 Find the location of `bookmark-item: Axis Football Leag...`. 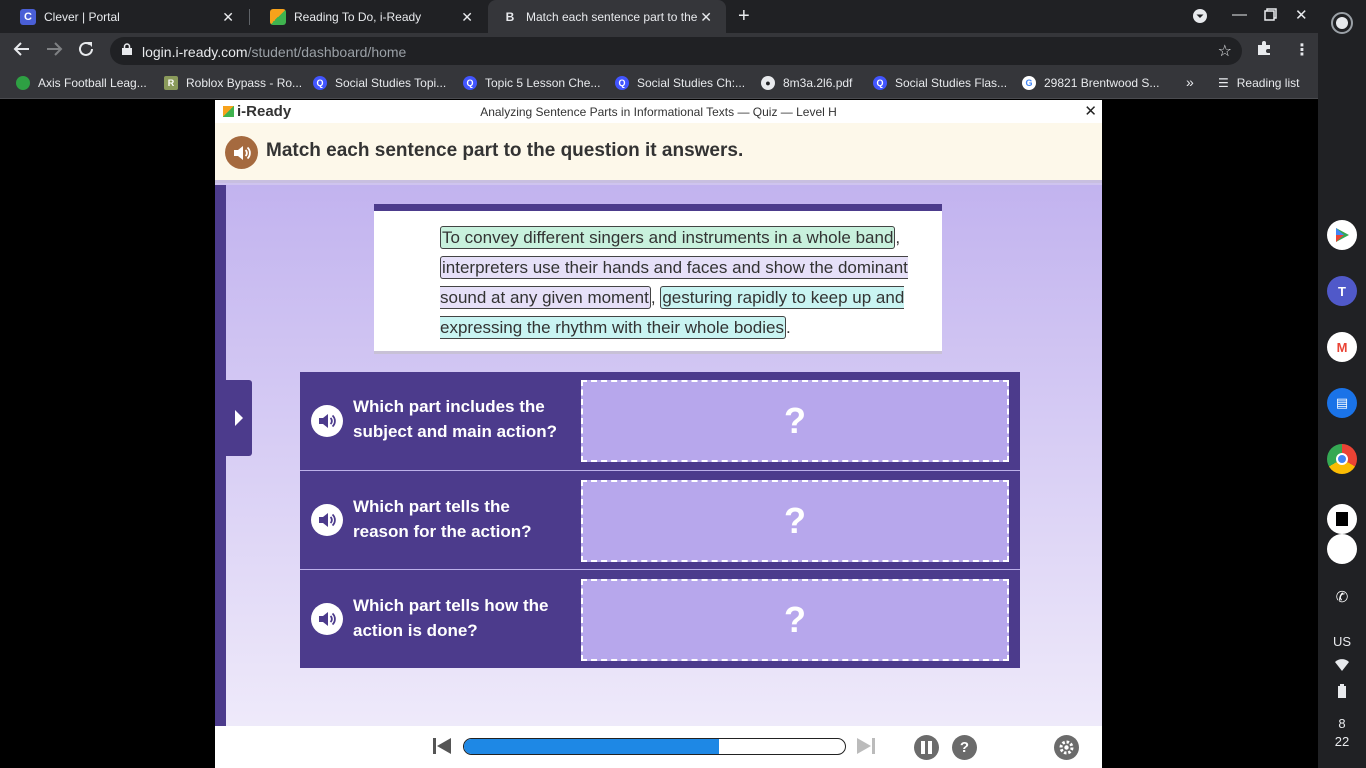

bookmark-item: Axis Football Leag... is located at coordinates (81, 83).